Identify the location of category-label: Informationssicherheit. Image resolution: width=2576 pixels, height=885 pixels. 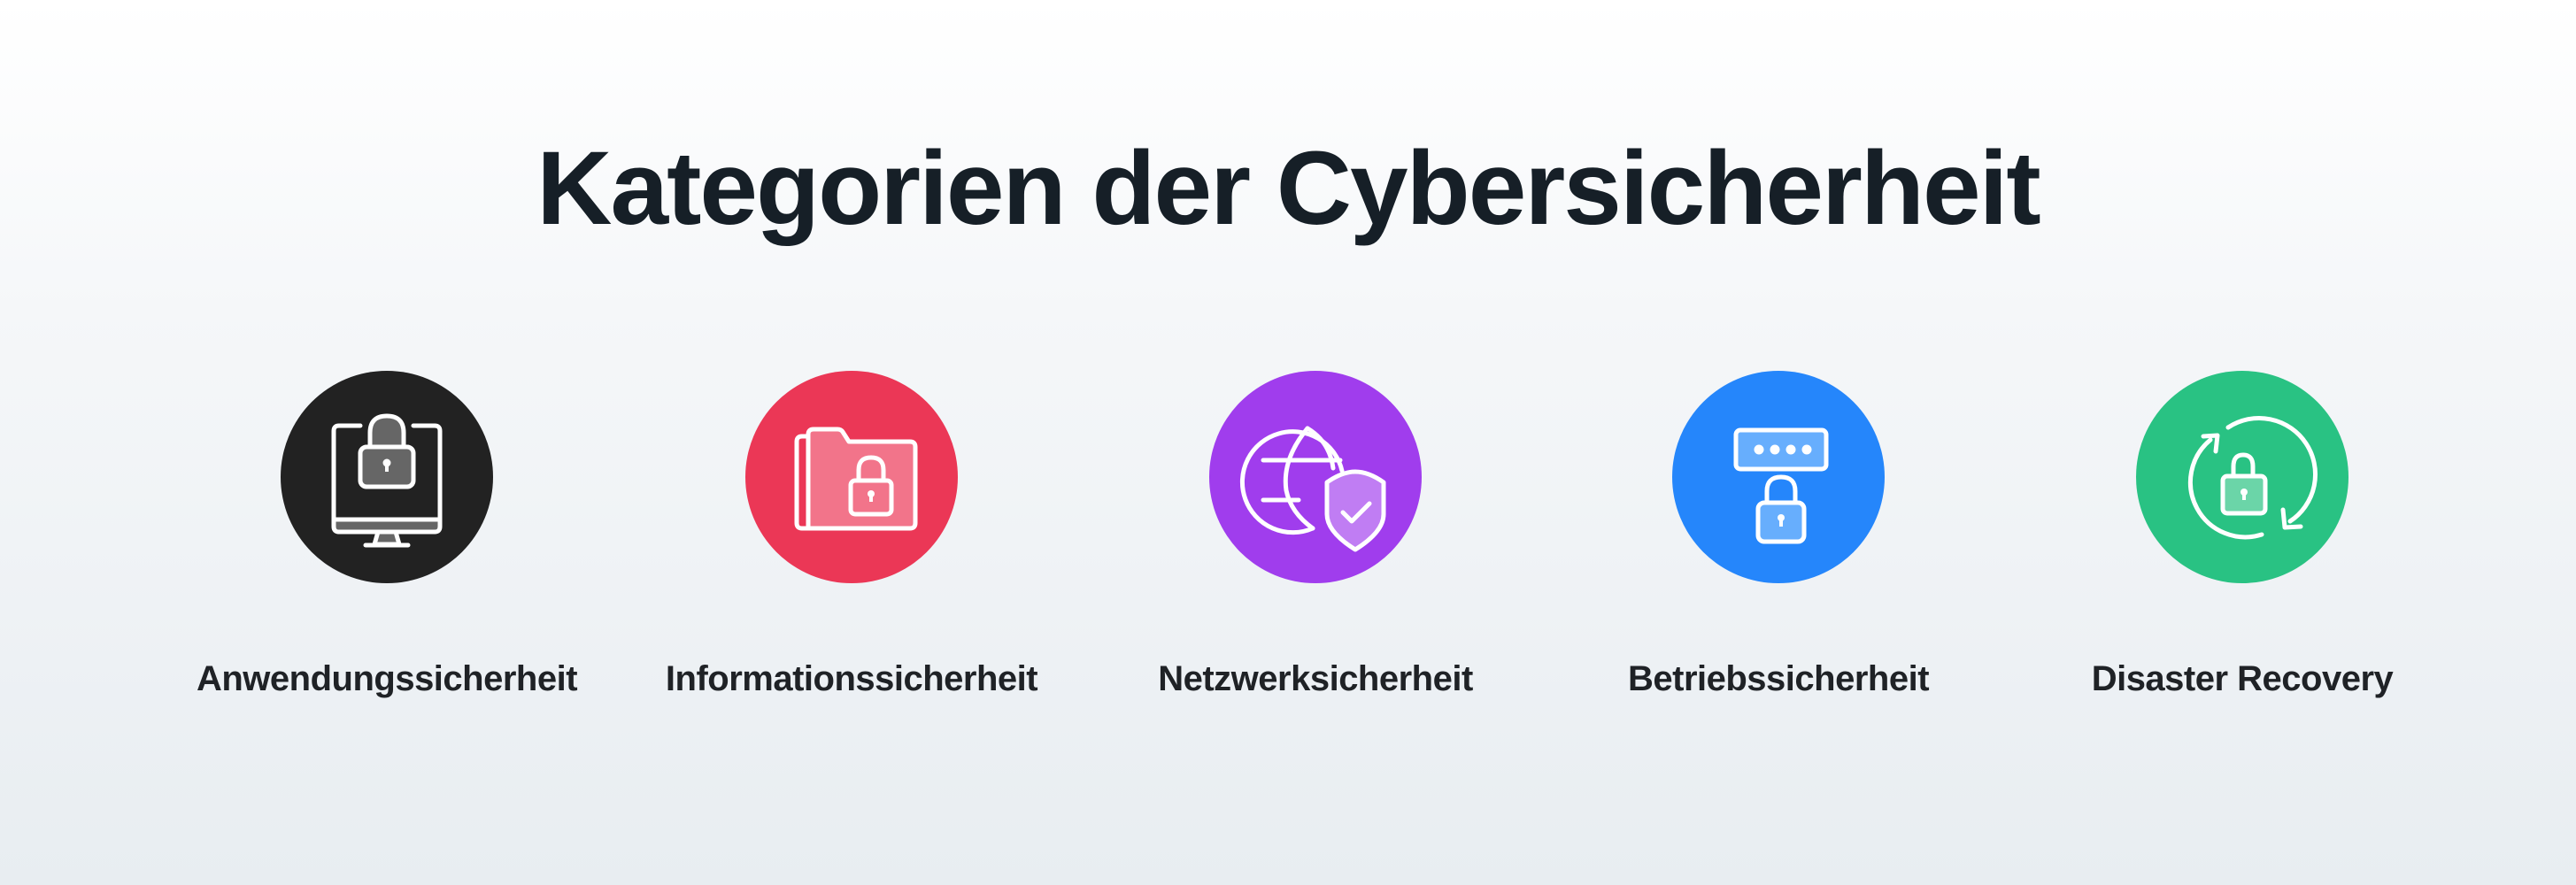
(851, 678).